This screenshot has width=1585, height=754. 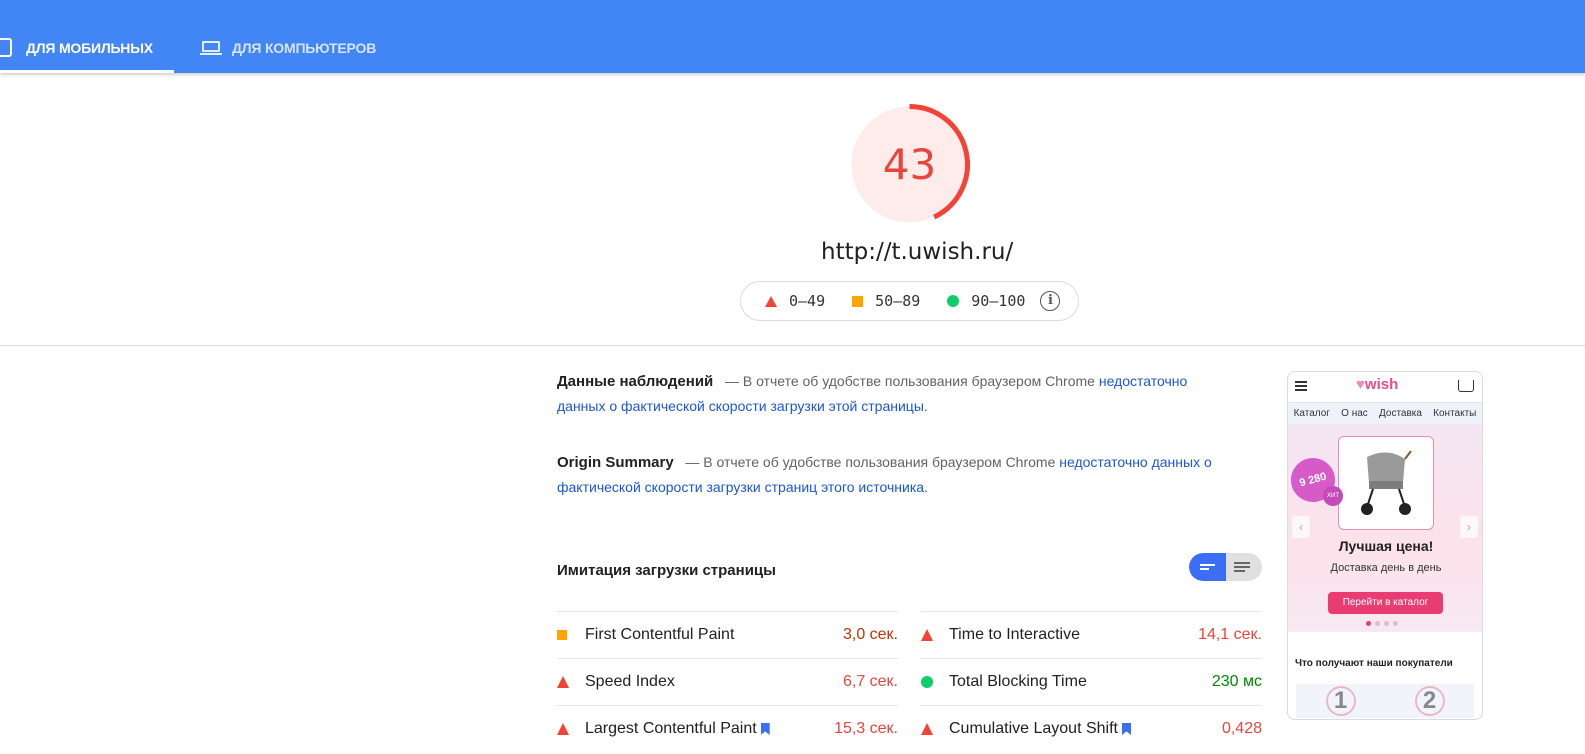 I want to click on features-title: Что получают наши покупатели, so click(x=1374, y=663).